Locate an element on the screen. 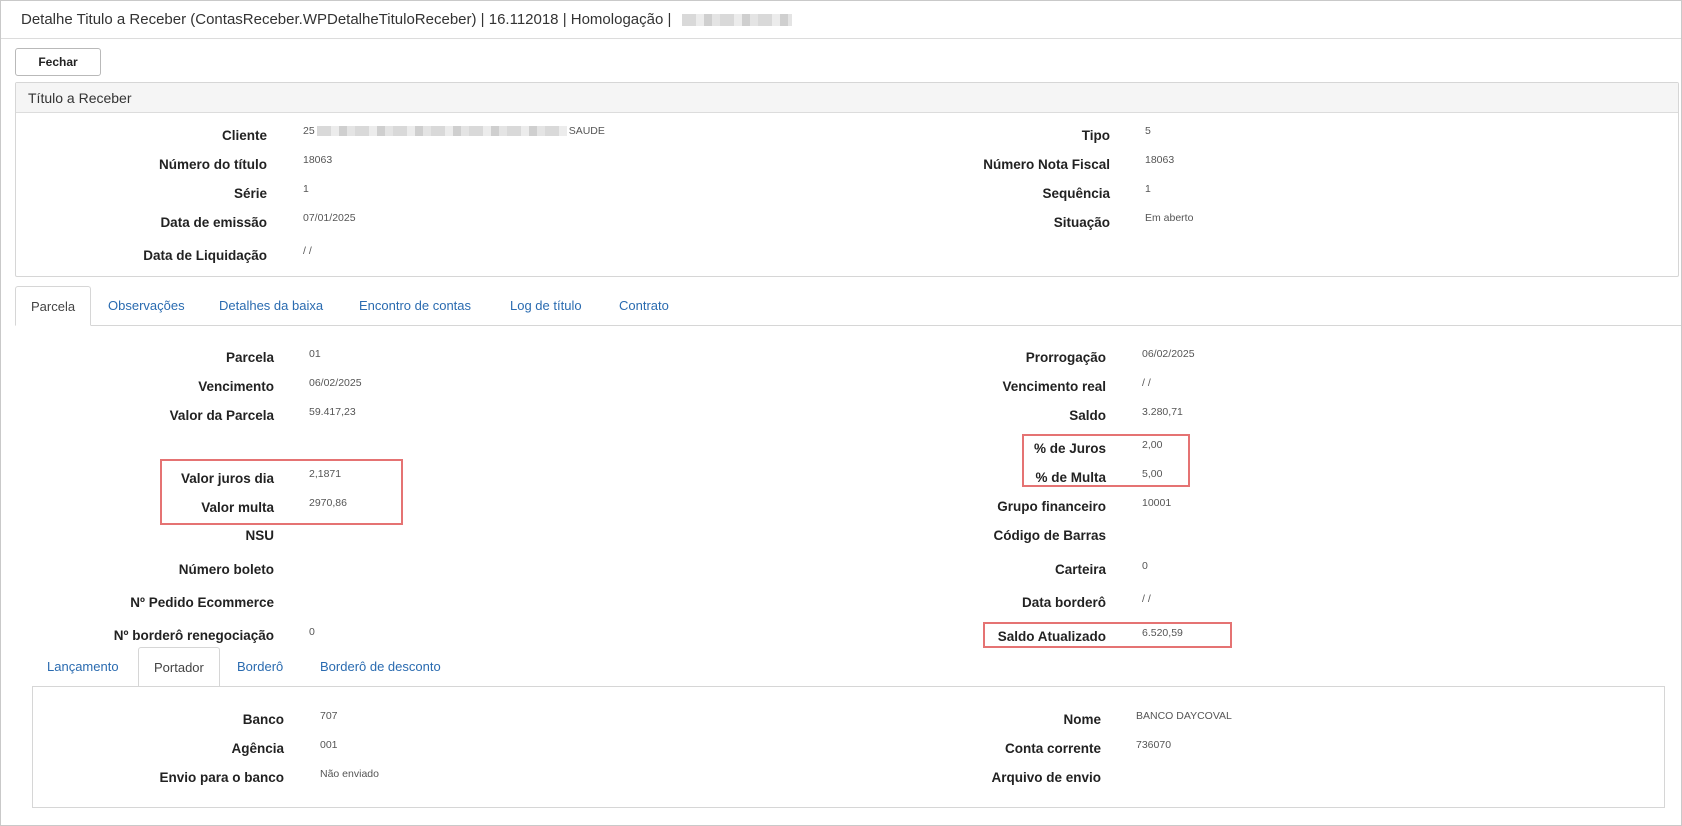 The image size is (1682, 826). subtab-lancamento: Lançamento is located at coordinates (83, 667).